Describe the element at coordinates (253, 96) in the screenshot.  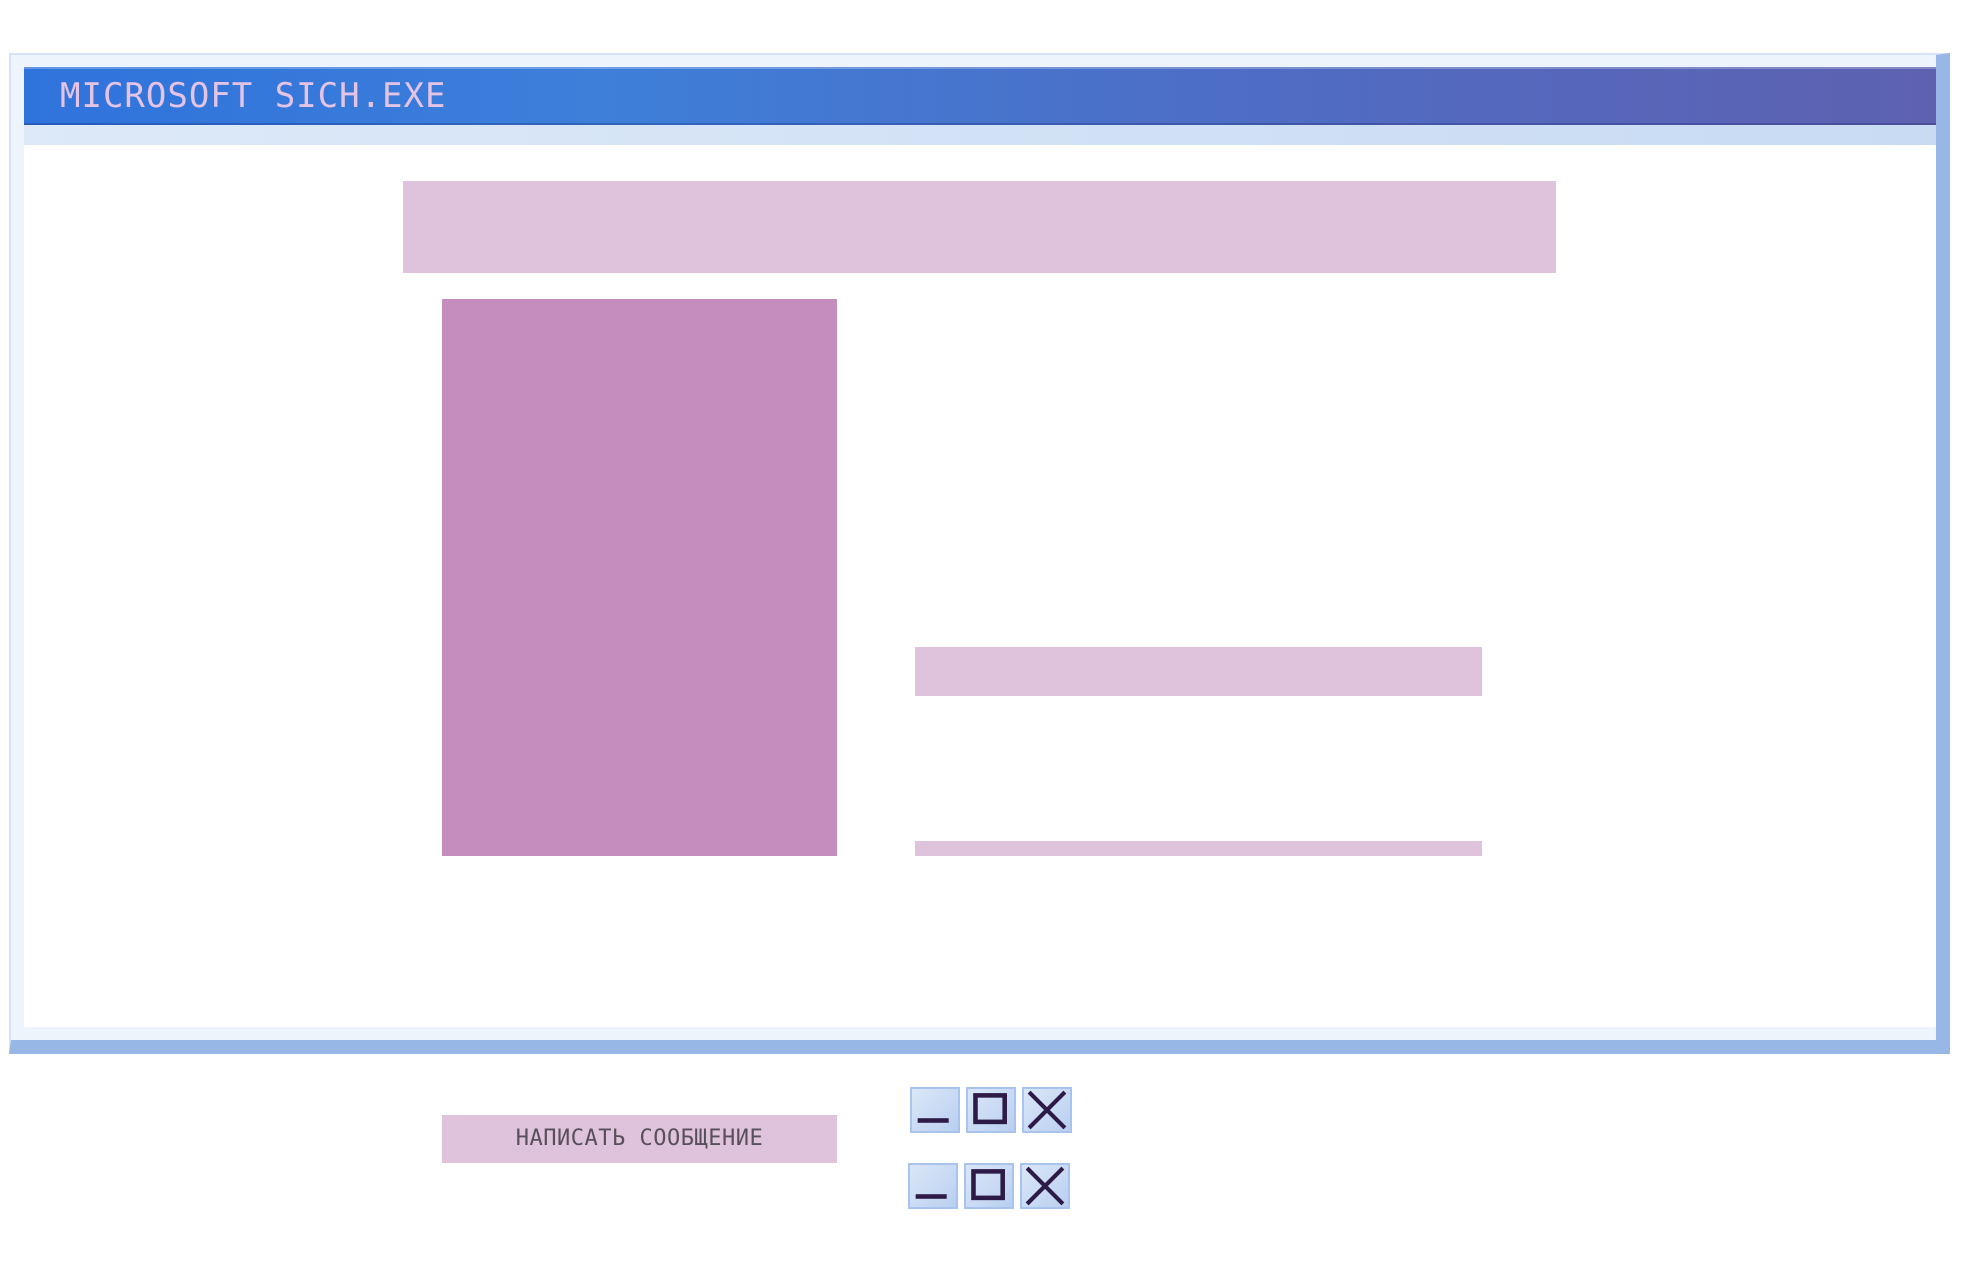
I see `window-title: MICROSOFT SICH.EXE` at that location.